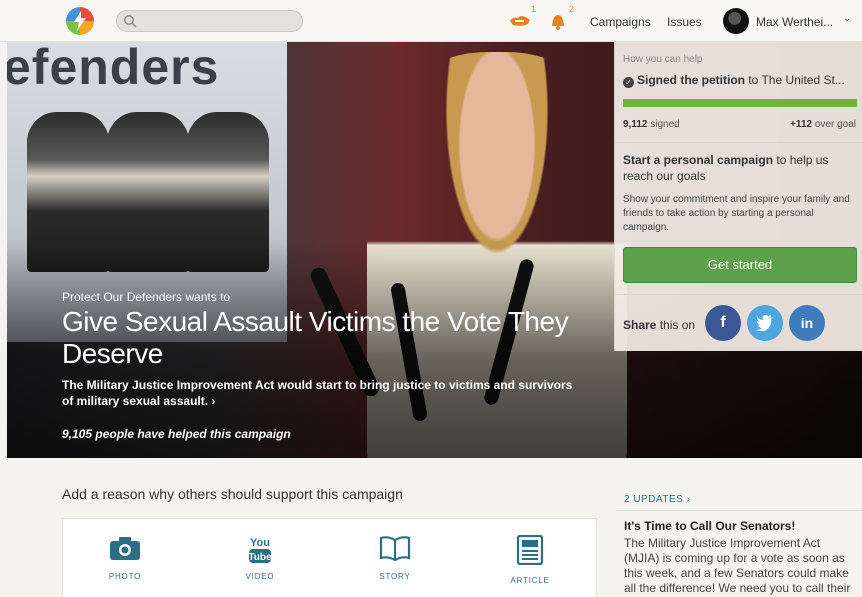 This screenshot has height=597, width=862. I want to click on twitter-icon, so click(764, 323).